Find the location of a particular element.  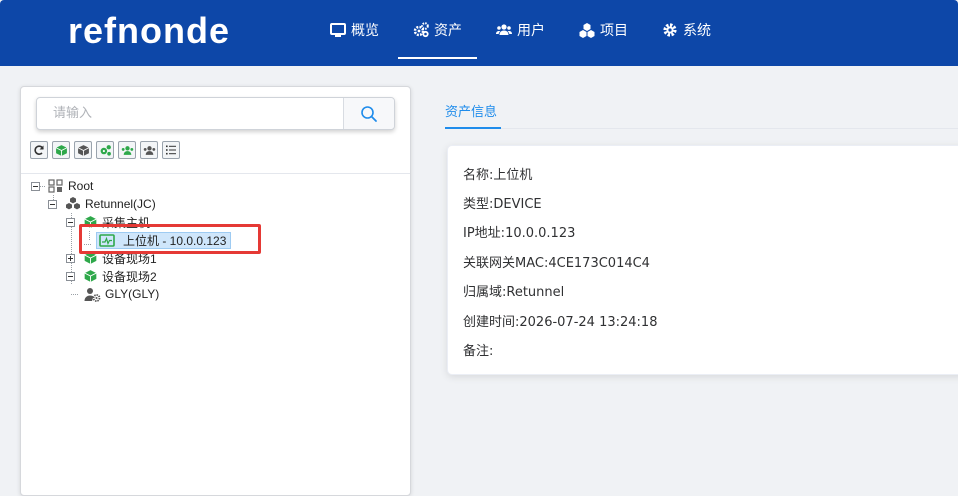

users-button is located at coordinates (149, 150).